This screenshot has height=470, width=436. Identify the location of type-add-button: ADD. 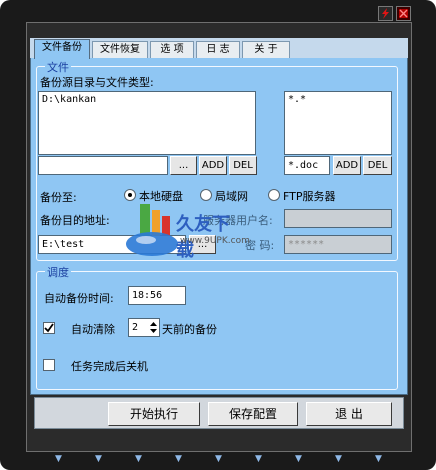
(347, 165).